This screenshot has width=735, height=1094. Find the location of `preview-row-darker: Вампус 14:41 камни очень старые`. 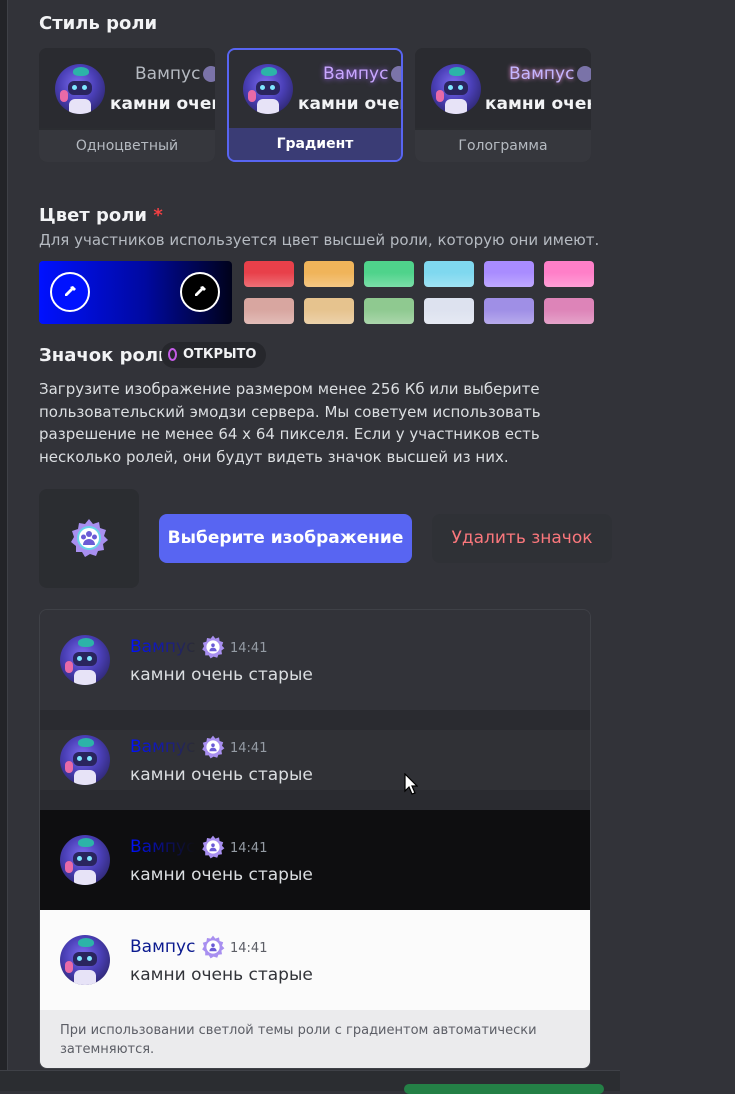

preview-row-darker: Вампус 14:41 камни очень старые is located at coordinates (315, 760).